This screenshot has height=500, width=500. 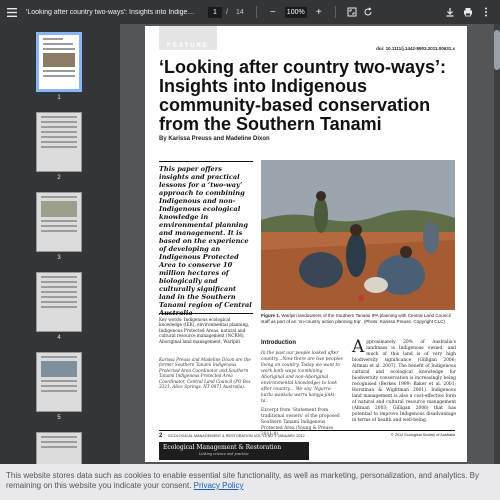 I want to click on zoom-level-input: 100%, so click(x=295, y=12).